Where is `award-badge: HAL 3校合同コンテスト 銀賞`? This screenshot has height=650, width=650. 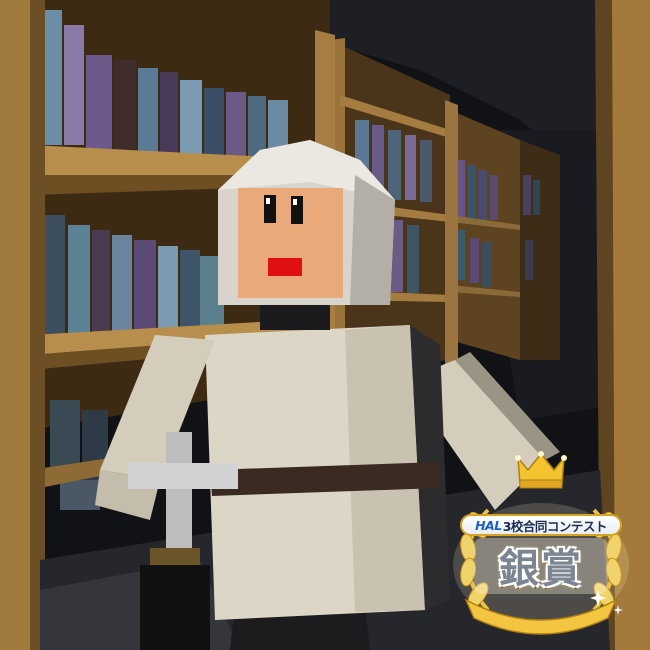
award-badge: HAL 3校合同コンテスト 銀賞 is located at coordinates (541, 542).